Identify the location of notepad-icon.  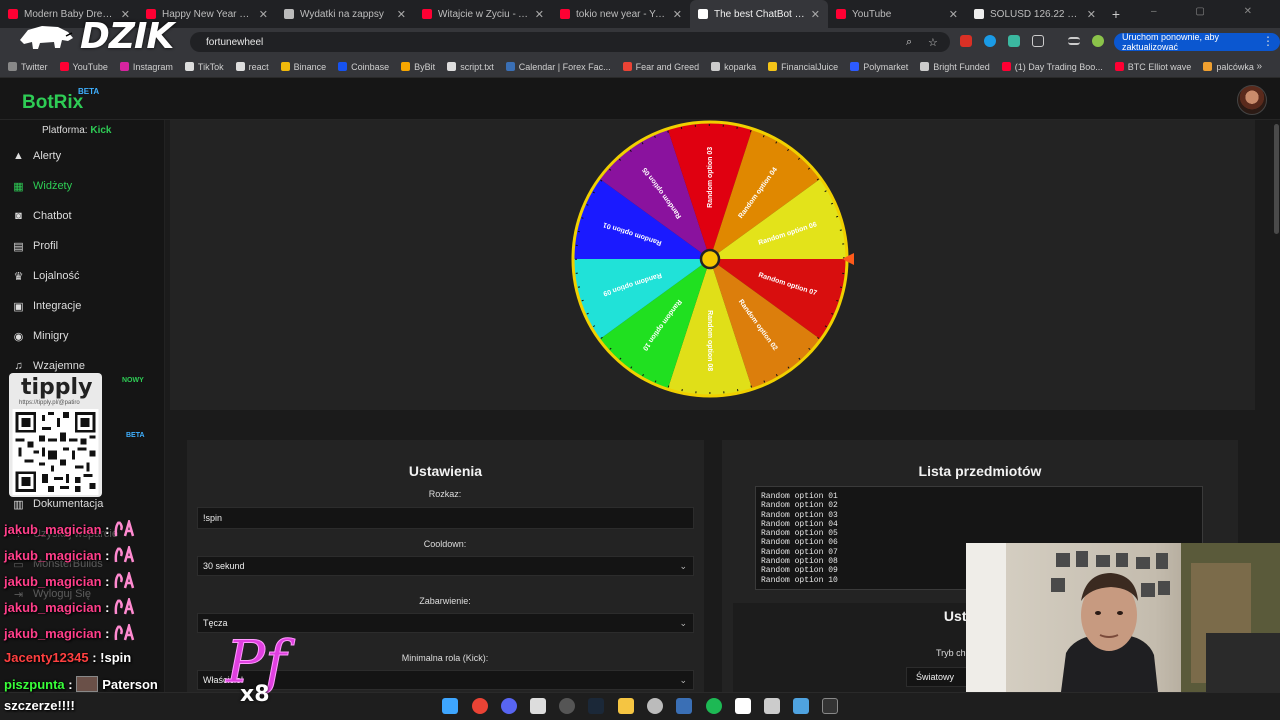
(772, 706).